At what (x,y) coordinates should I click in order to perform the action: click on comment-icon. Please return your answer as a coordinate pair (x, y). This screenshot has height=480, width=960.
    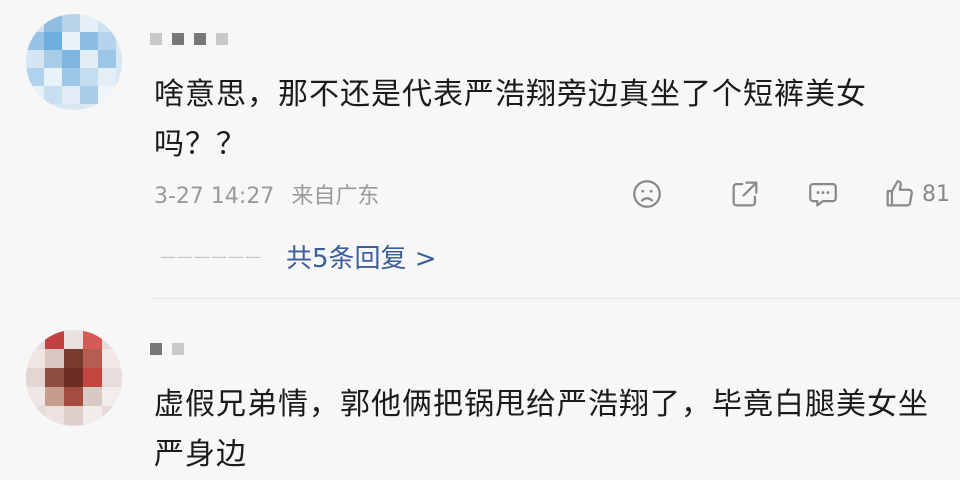
    Looking at the image, I should click on (823, 194).